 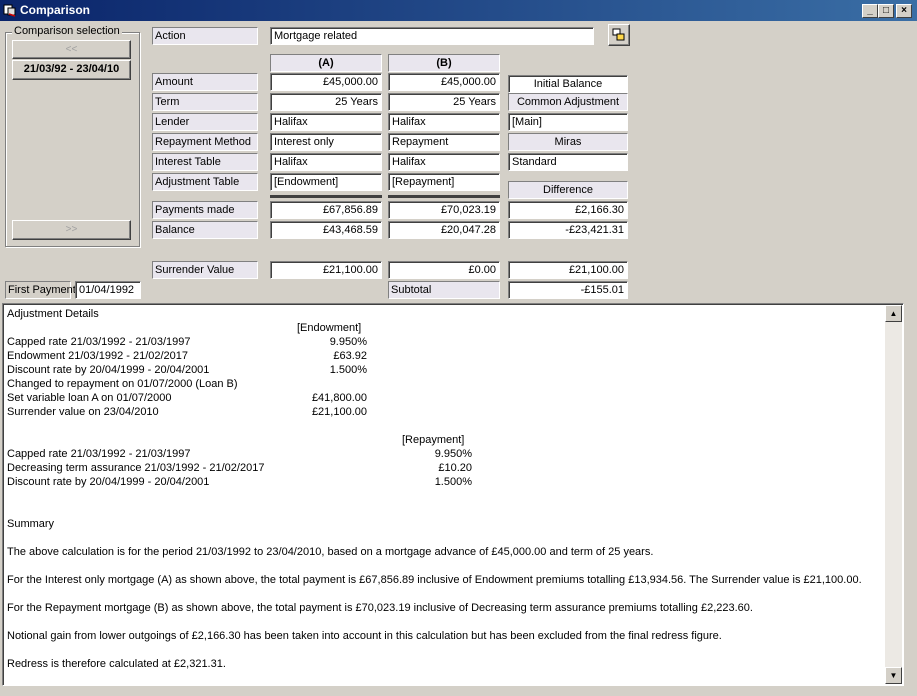 What do you see at coordinates (108, 290) in the screenshot?
I see `first-payment-field: 01/04/1992` at bounding box center [108, 290].